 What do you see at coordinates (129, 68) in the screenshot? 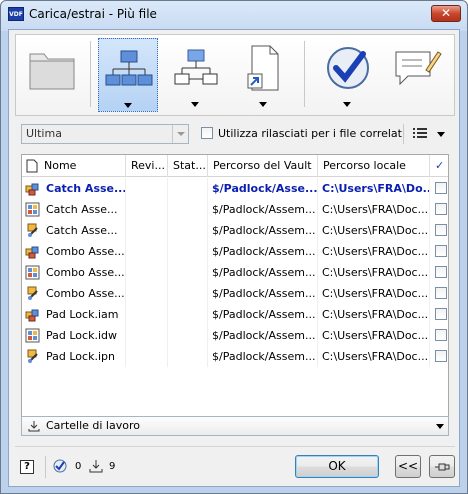
I see `structure-tree-icon` at bounding box center [129, 68].